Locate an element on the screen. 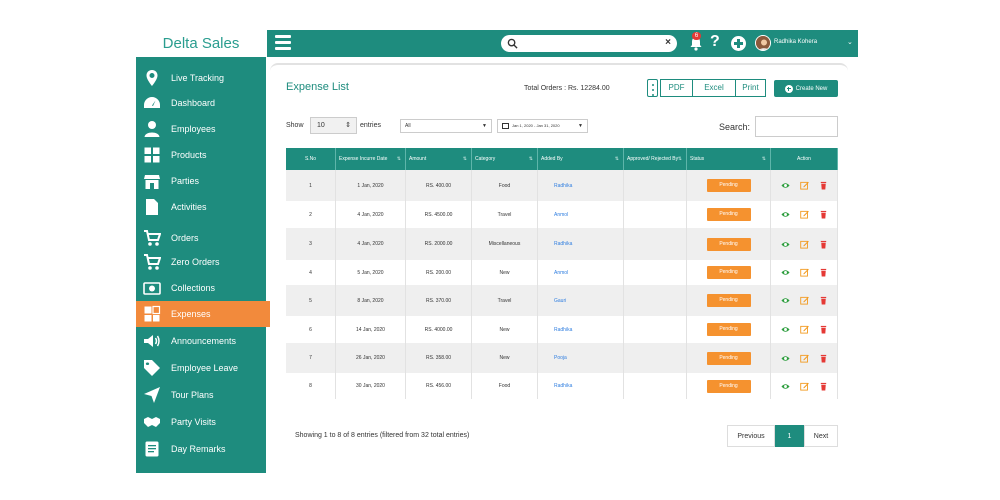  sidebar-item-zero-orders: Zero Orders is located at coordinates (203, 262).